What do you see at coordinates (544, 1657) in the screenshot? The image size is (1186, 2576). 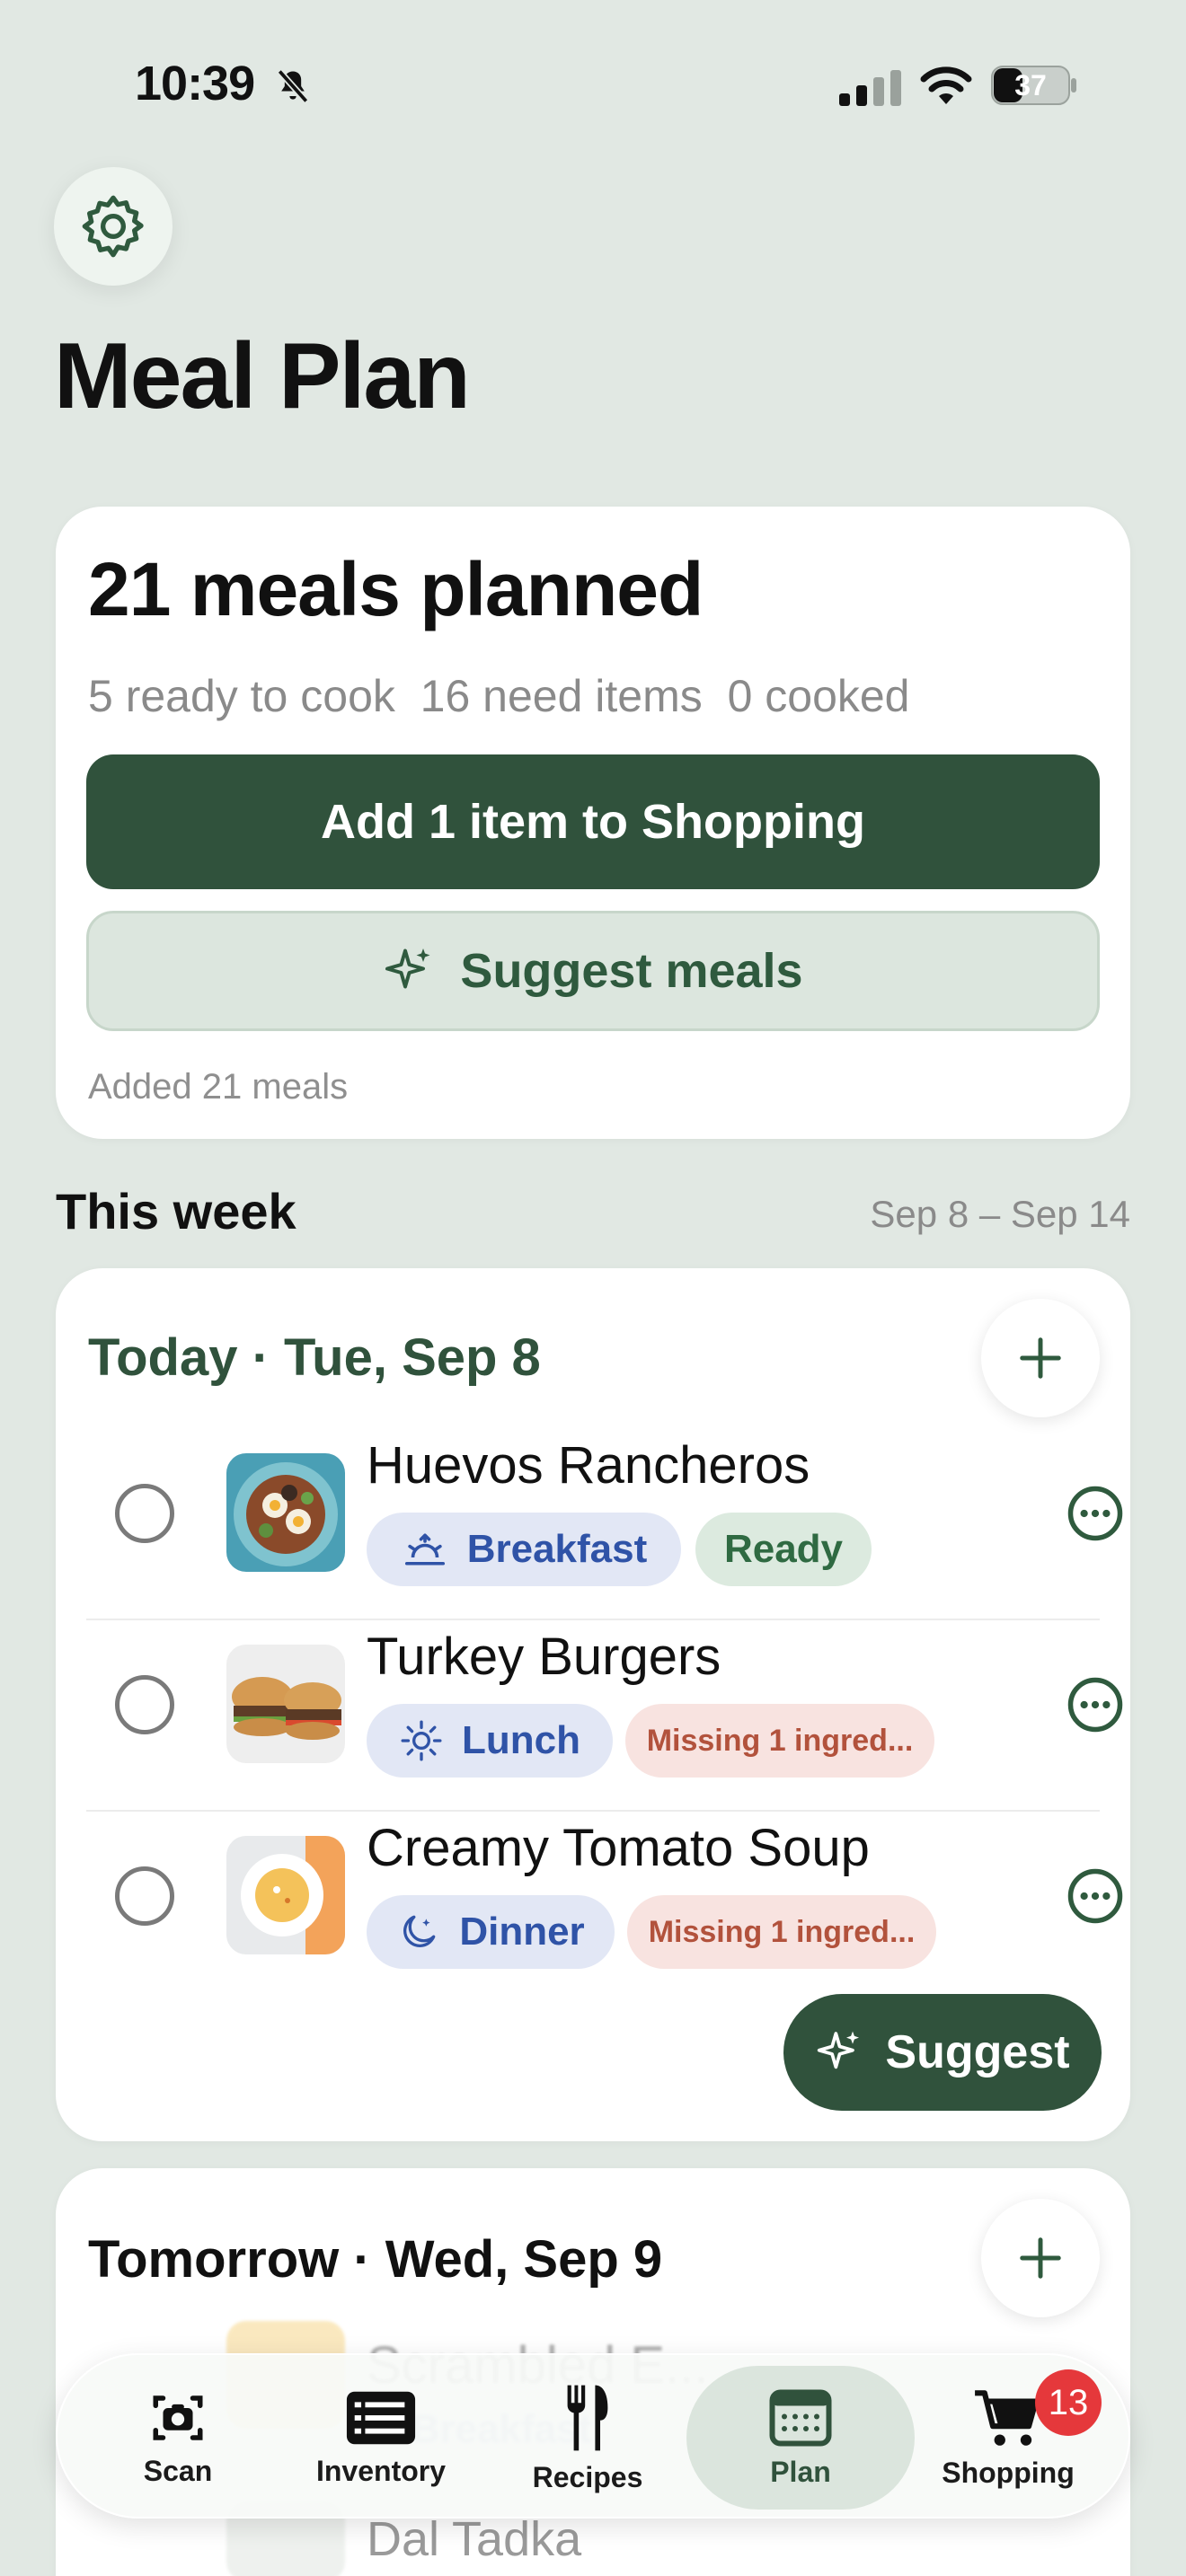 I see `meal-name: Turkey Burgers` at bounding box center [544, 1657].